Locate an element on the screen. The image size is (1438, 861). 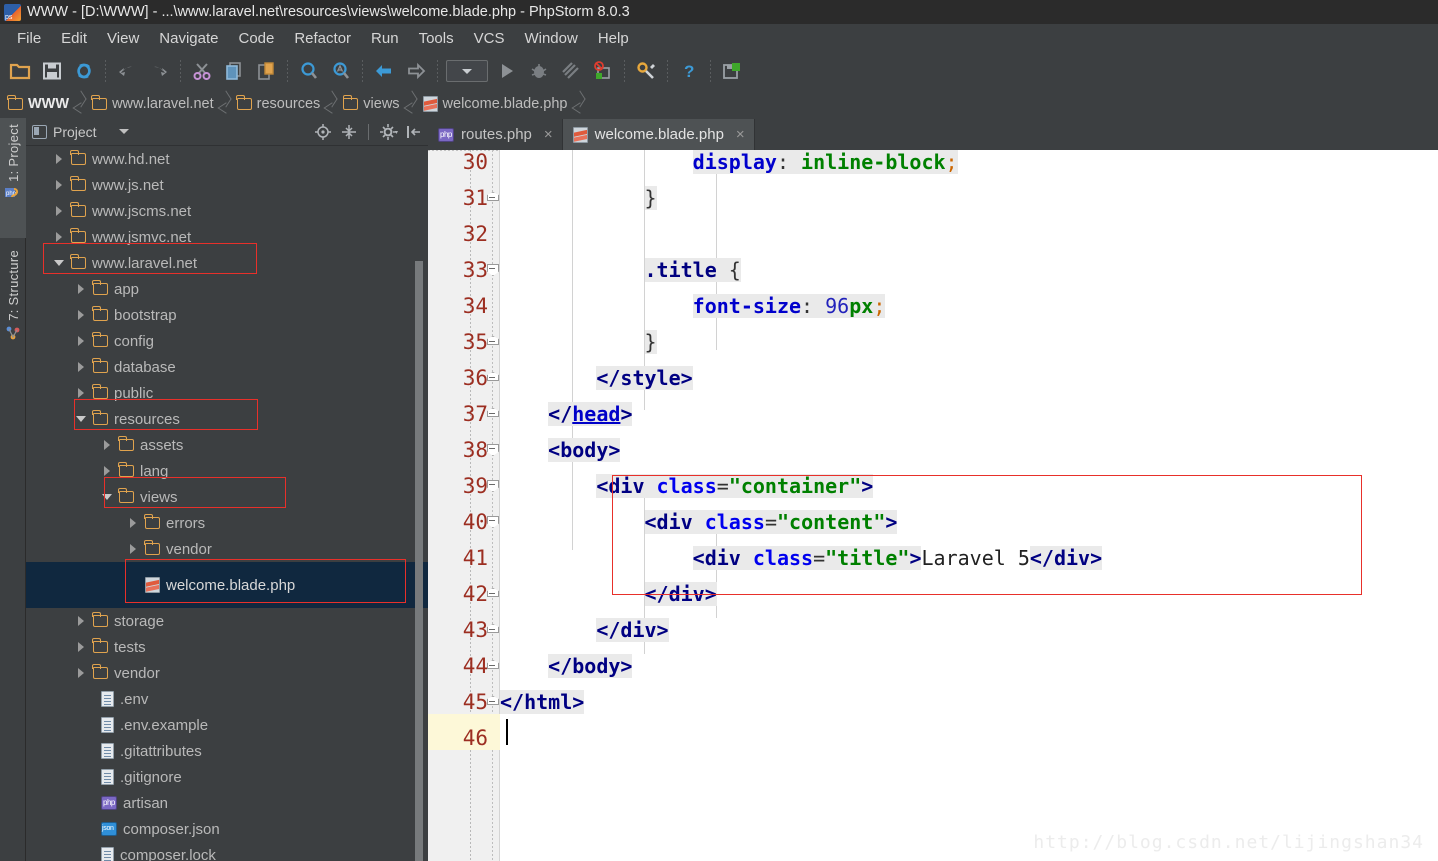
copy-icon is located at coordinates (234, 71).